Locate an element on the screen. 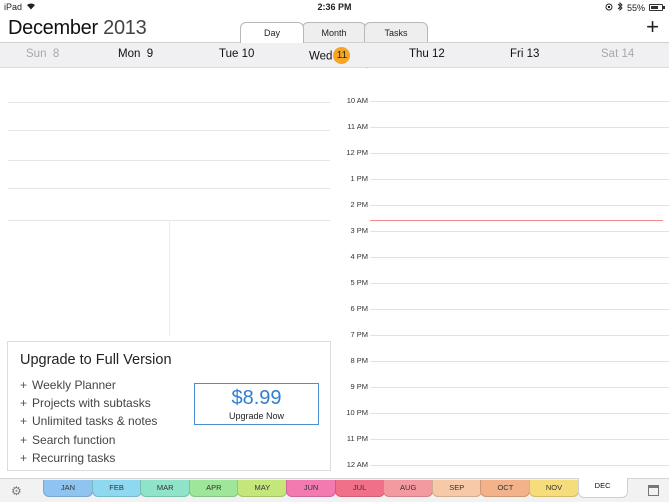 The image size is (669, 502). calendar-icon is located at coordinates (653, 490).